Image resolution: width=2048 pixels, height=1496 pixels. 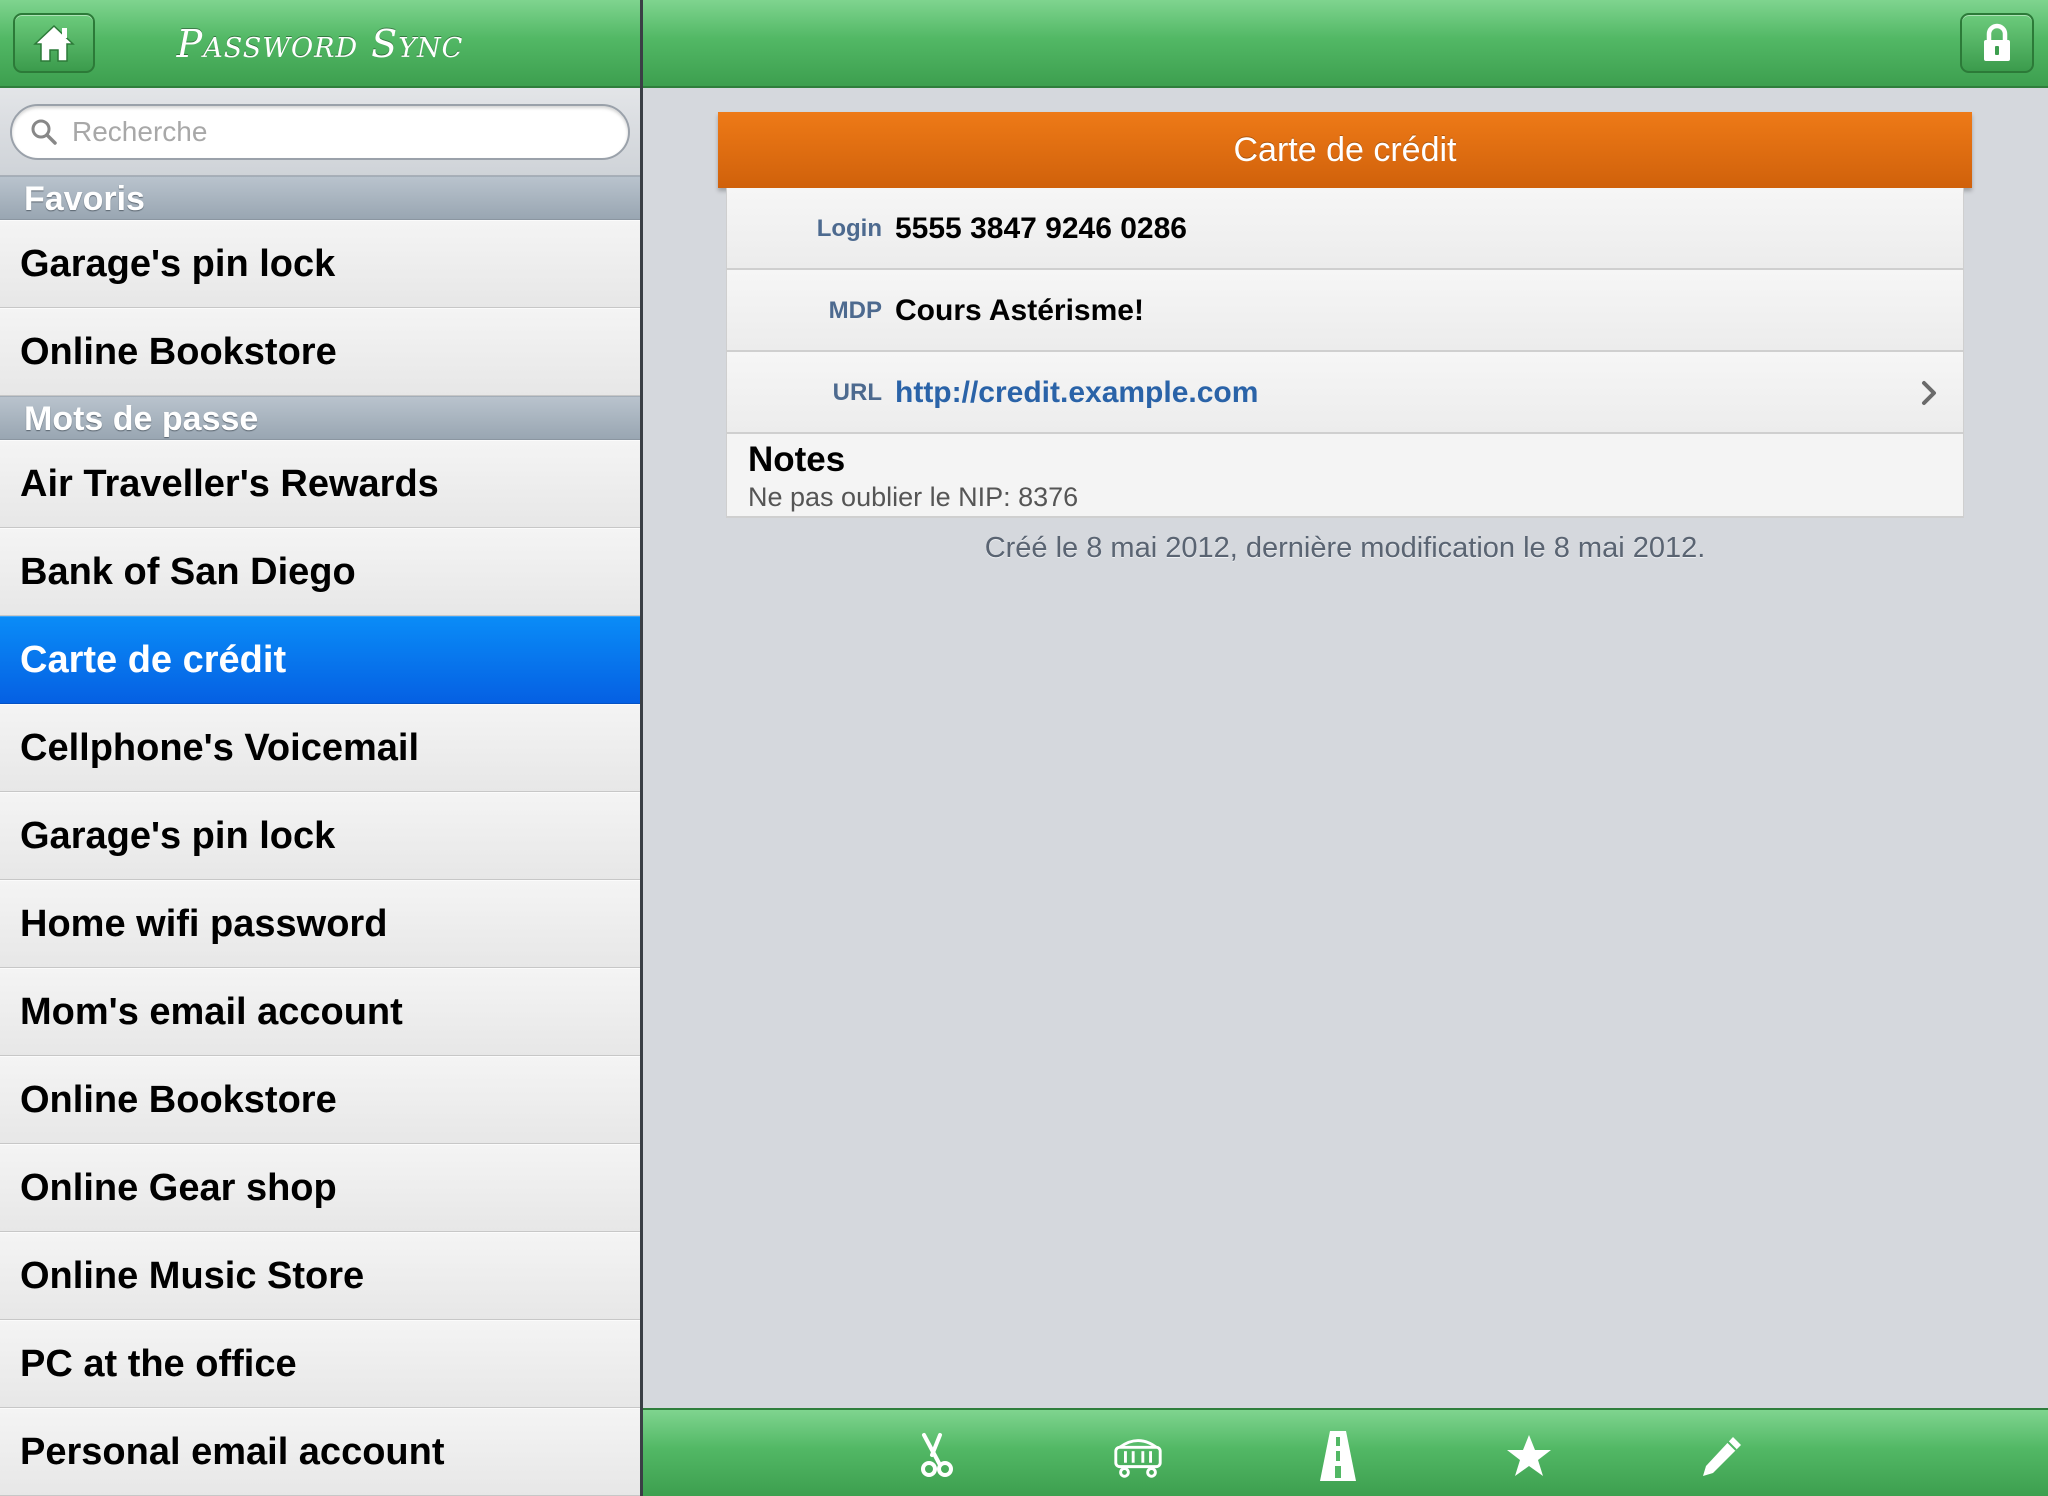 What do you see at coordinates (320, 572) in the screenshot?
I see `list-item: Bank of San Diego` at bounding box center [320, 572].